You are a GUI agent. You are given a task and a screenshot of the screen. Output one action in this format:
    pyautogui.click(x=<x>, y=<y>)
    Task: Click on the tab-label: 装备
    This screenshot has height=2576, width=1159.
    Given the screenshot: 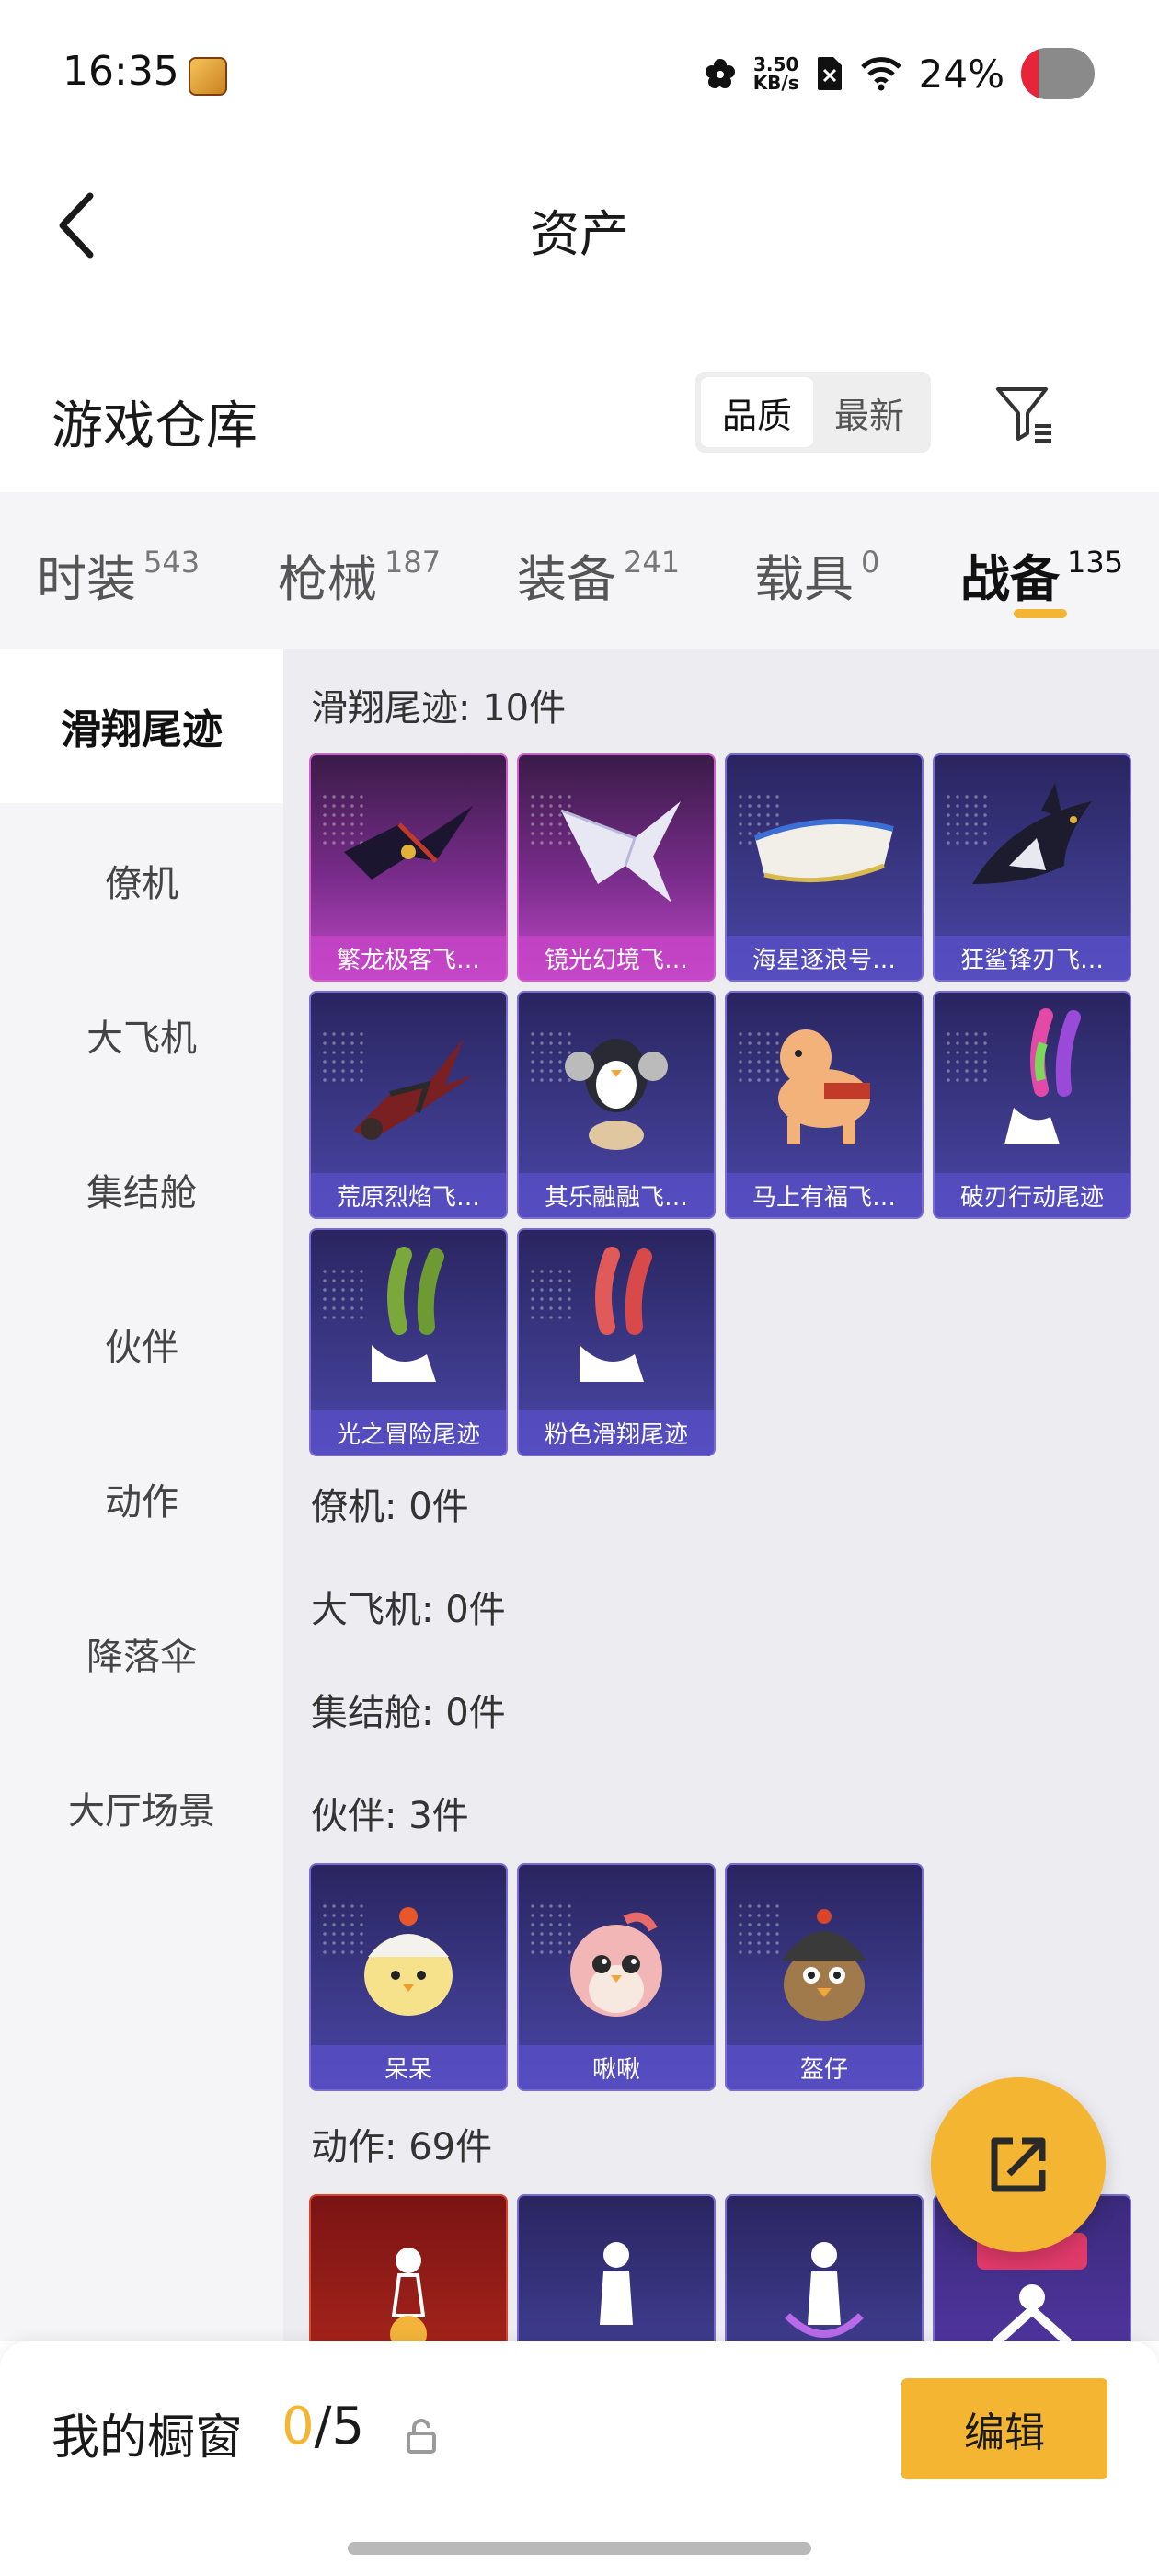 What is the action you would take?
    pyautogui.click(x=566, y=579)
    